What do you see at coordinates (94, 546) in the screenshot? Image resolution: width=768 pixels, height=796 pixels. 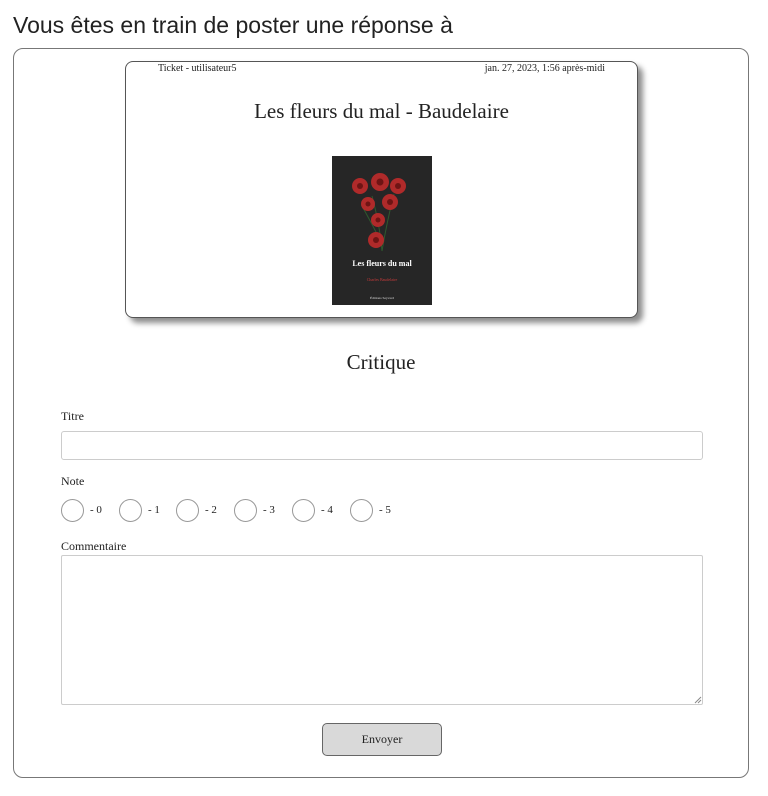 I see `comment-label: Commentaire` at bounding box center [94, 546].